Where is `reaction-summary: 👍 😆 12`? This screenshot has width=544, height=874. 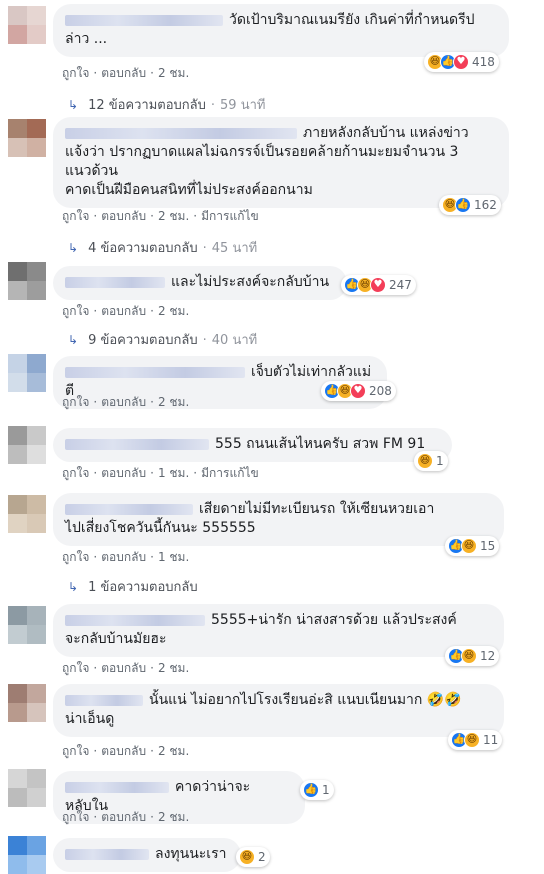 reaction-summary: 👍 😆 12 is located at coordinates (472, 656).